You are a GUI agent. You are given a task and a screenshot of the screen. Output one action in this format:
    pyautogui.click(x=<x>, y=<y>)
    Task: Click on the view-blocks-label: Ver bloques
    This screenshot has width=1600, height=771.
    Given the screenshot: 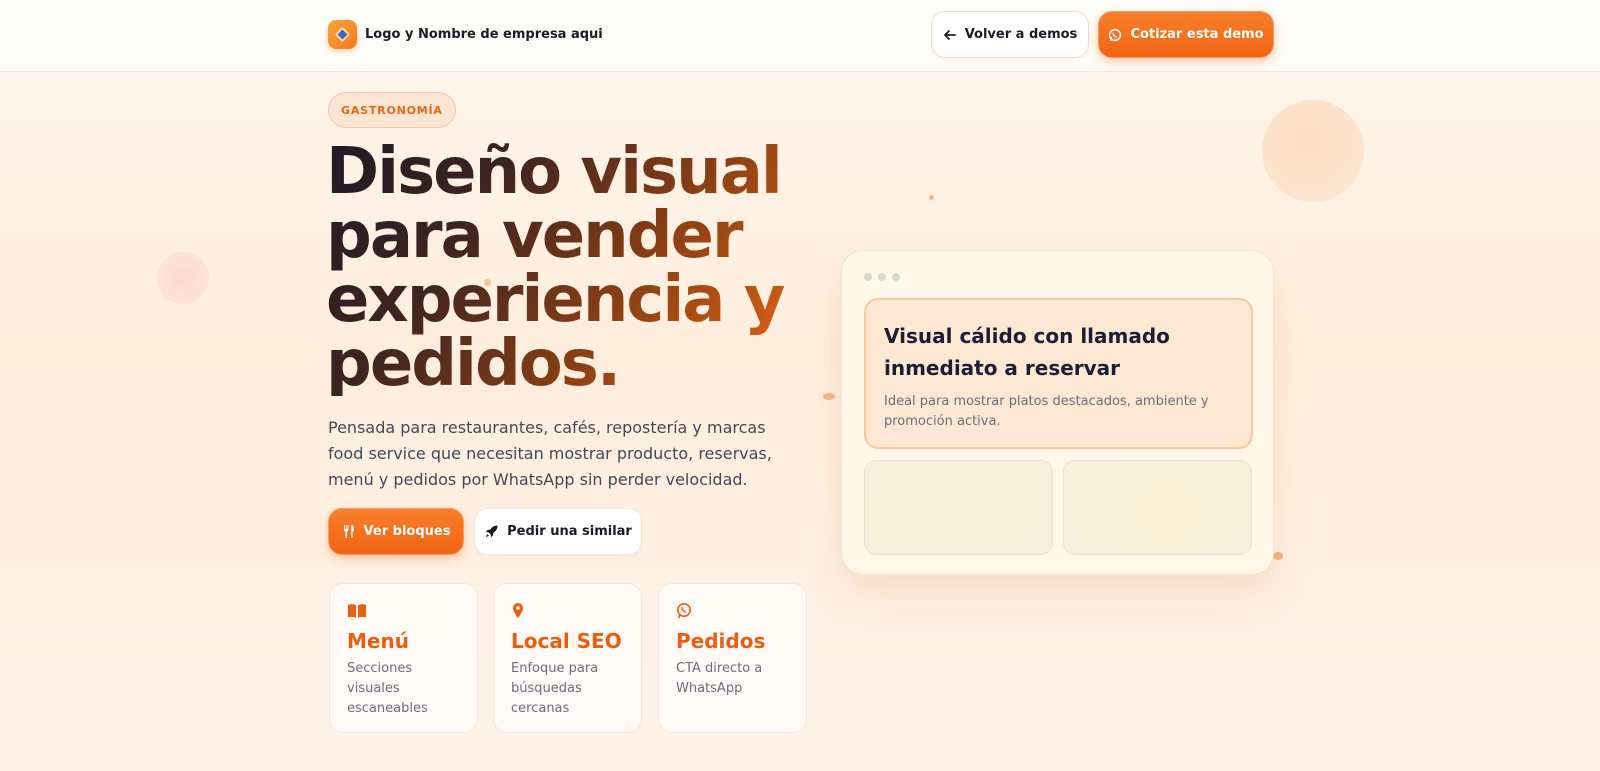 What is the action you would take?
    pyautogui.click(x=407, y=531)
    